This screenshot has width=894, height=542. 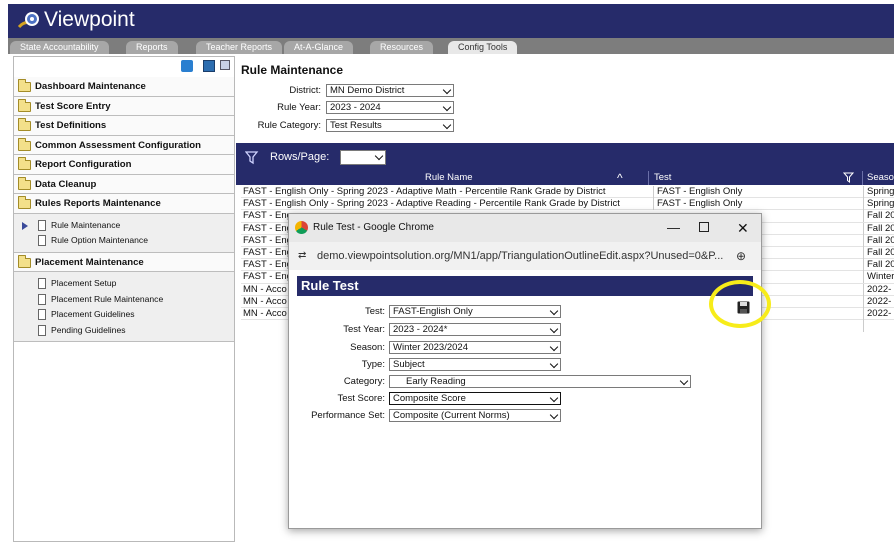 I want to click on rules-items: Rule Maintenance Rule Option Maintenance, so click(x=124, y=233).